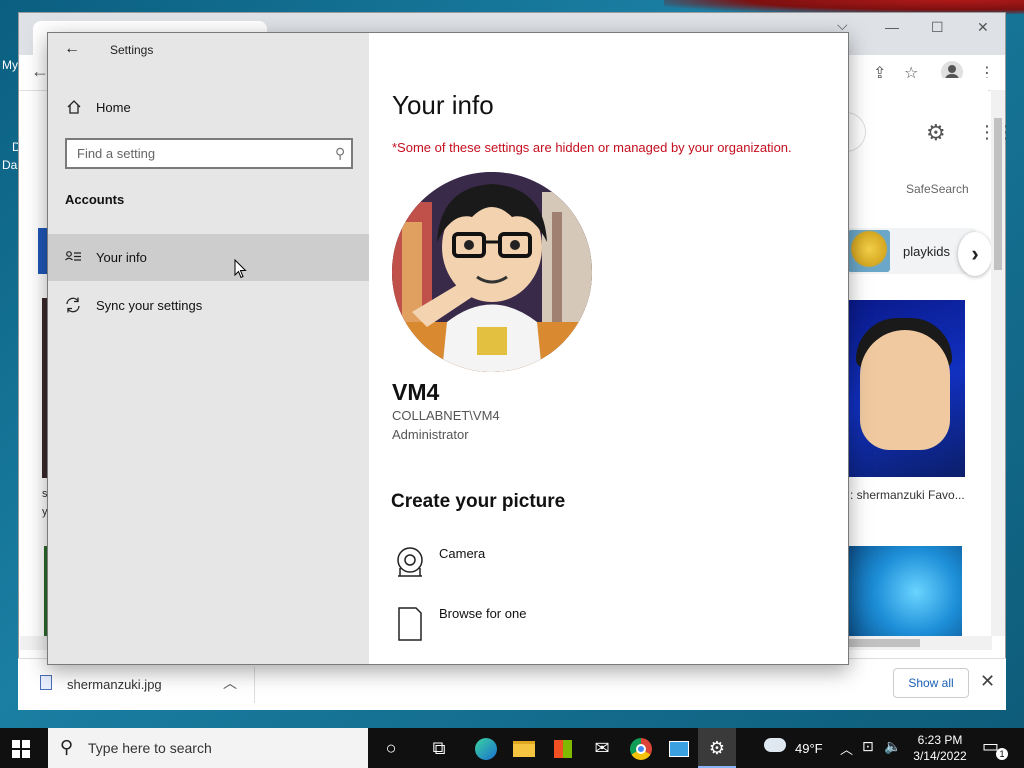  What do you see at coordinates (10, 165) in the screenshot?
I see `desktop-label: Da` at bounding box center [10, 165].